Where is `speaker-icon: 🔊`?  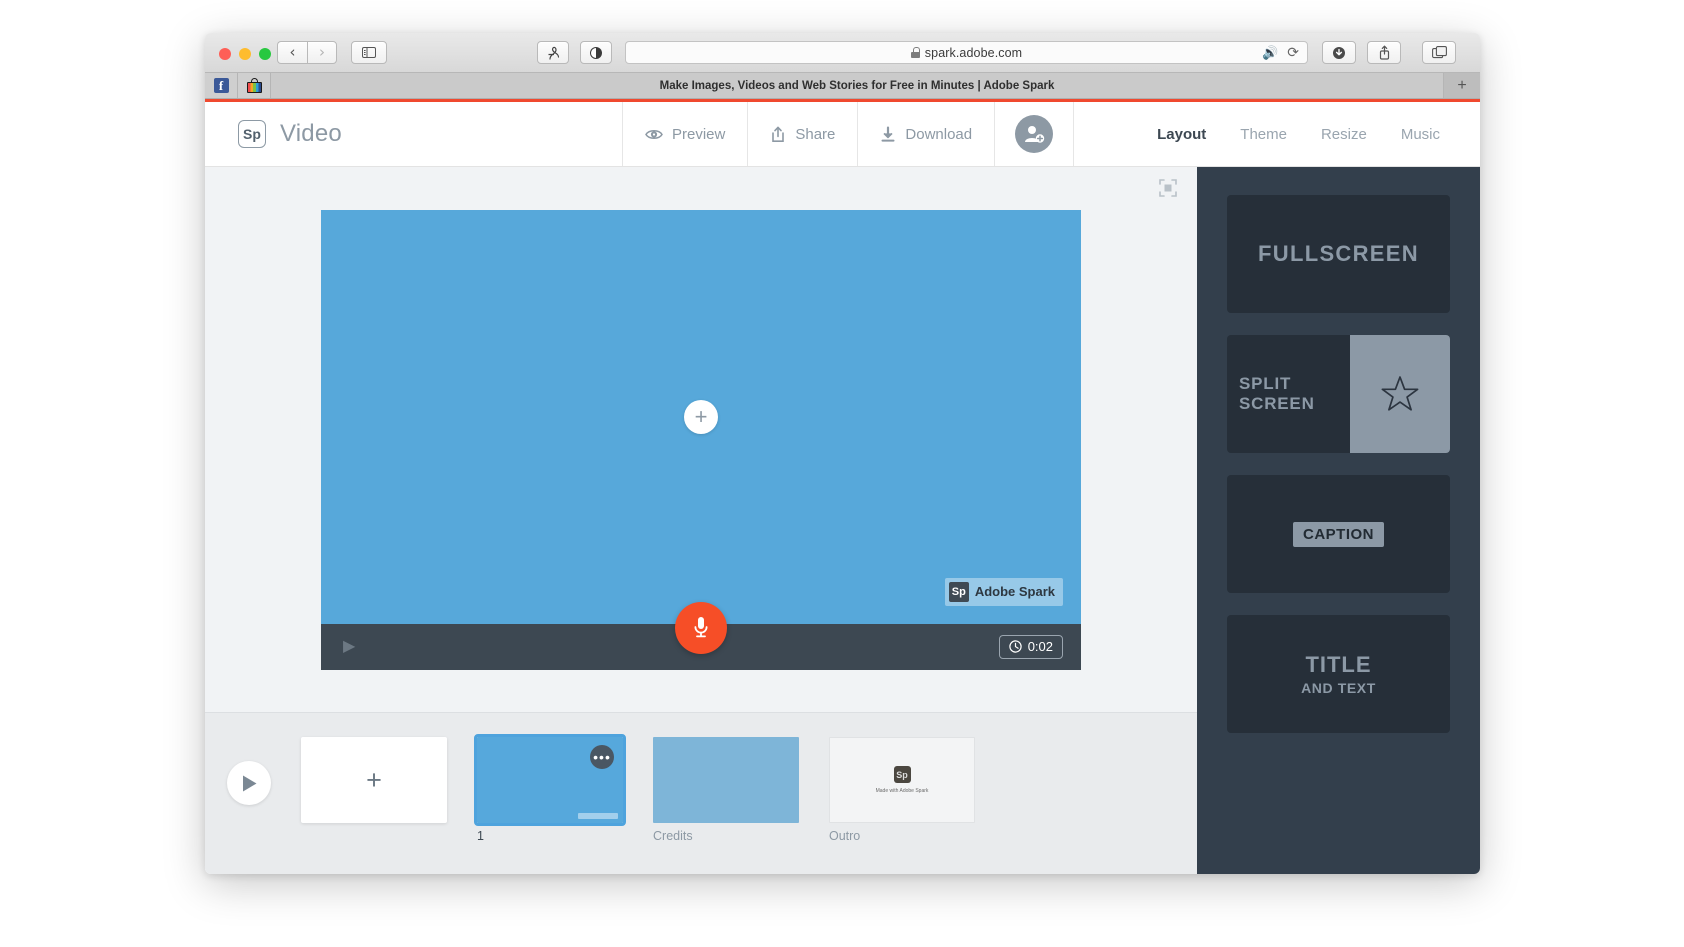 speaker-icon: 🔊 is located at coordinates (1270, 53).